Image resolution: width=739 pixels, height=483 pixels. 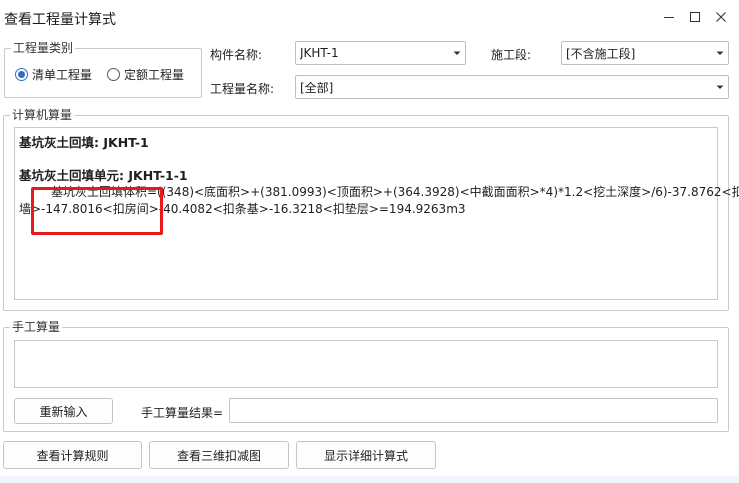 I want to click on radio-unselected-icon, so click(x=113, y=74).